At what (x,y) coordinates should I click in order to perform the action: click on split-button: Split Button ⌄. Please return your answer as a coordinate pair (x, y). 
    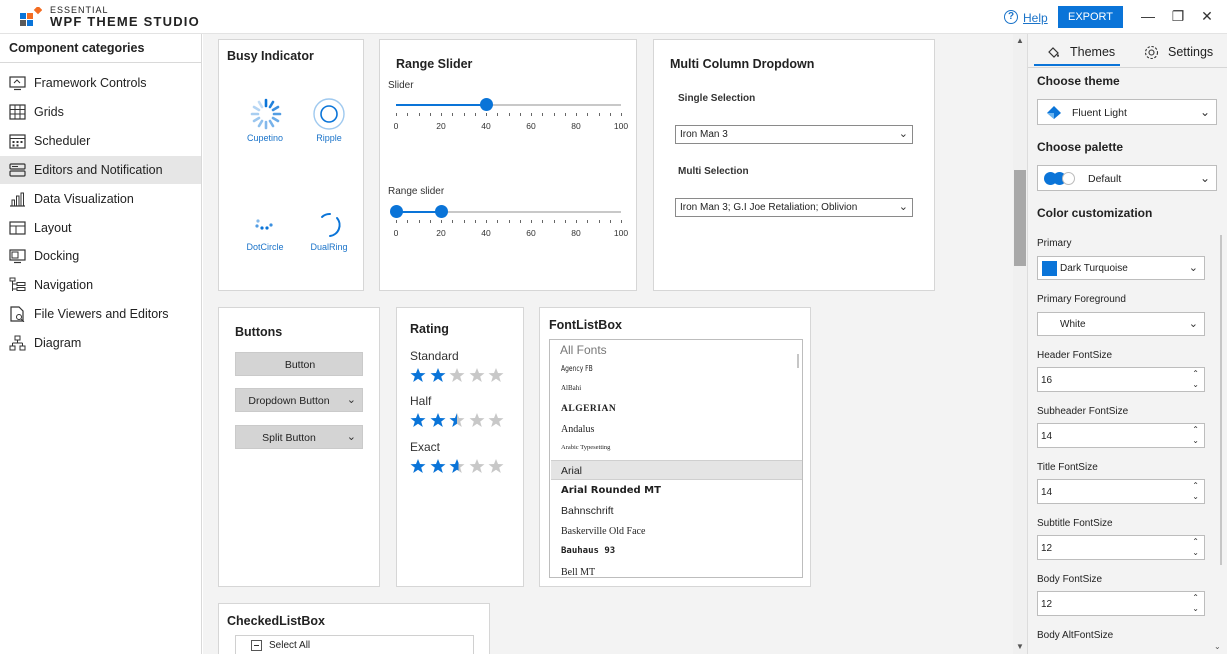
    Looking at the image, I should click on (299, 437).